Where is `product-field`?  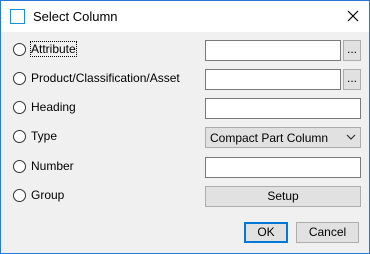 product-field is located at coordinates (273, 79).